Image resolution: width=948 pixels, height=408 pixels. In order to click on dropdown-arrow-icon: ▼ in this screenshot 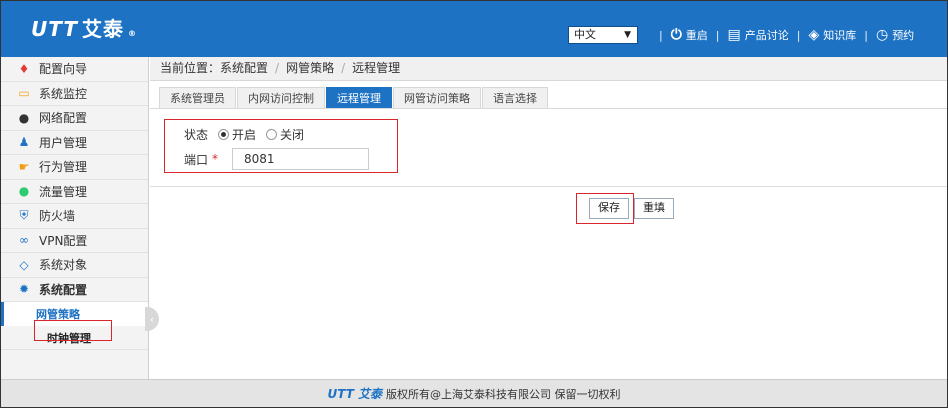, I will do `click(627, 35)`.